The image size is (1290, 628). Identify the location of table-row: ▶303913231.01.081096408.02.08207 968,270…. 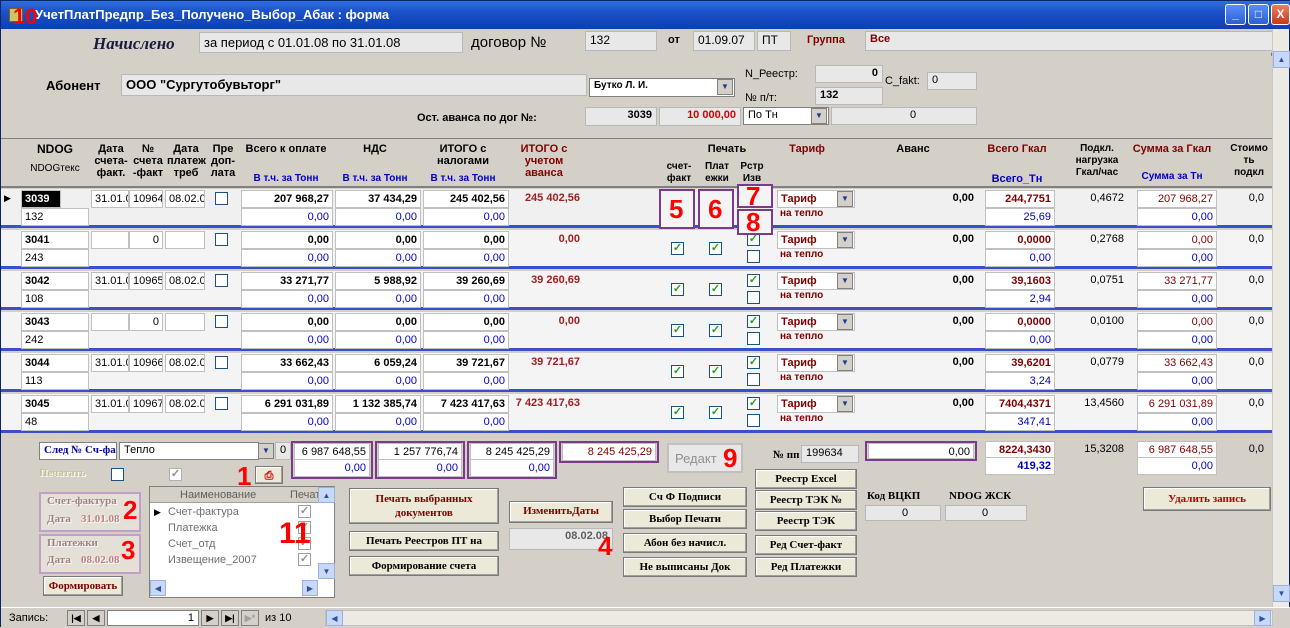
(642, 208).